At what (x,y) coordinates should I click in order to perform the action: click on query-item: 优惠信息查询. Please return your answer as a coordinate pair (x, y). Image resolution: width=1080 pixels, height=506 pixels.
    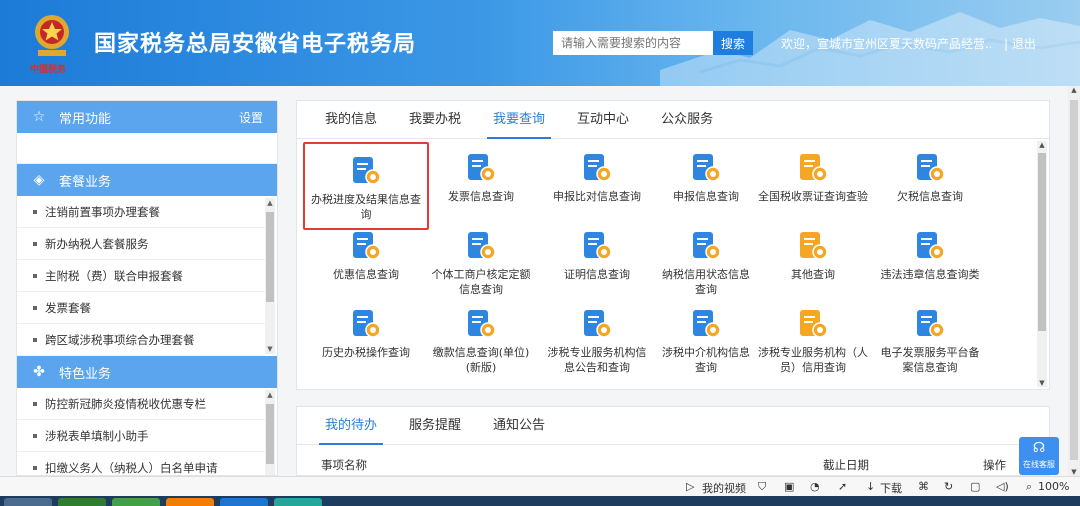
    Looking at the image, I should click on (366, 257).